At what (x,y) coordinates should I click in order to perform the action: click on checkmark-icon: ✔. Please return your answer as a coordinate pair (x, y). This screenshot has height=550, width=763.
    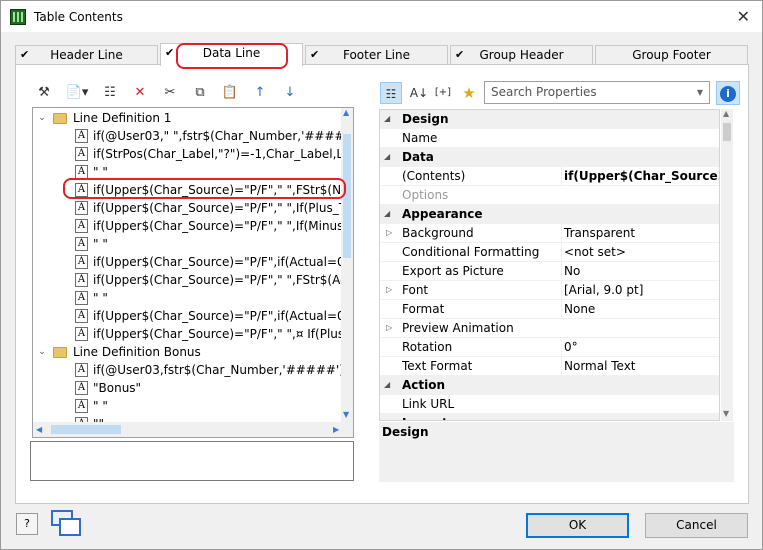
    Looking at the image, I should click on (25, 54).